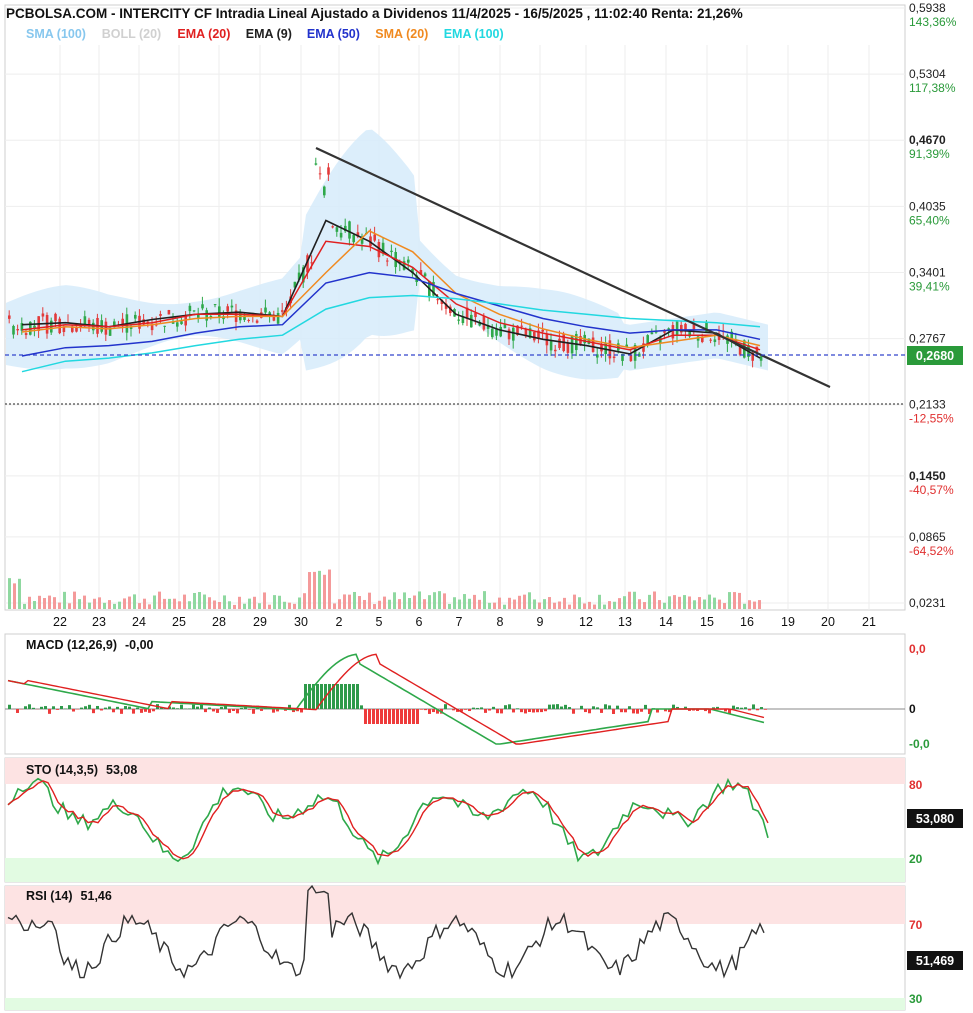 The image size is (973, 1013). Describe the element at coordinates (483, 947) in the screenshot. I see `rsi-panel: RSI (14) 51,46 70 30 51,469` at that location.